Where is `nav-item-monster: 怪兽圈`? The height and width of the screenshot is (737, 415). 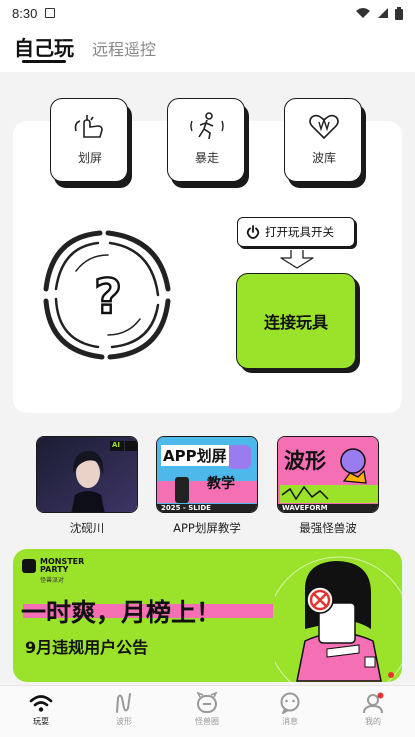
nav-item-monster: 怪兽圈 is located at coordinates (207, 709).